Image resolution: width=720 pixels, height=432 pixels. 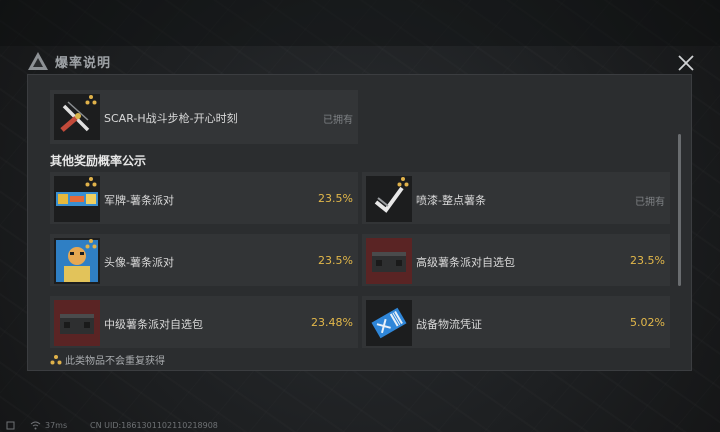 What do you see at coordinates (686, 63) in the screenshot?
I see `close-icon` at bounding box center [686, 63].